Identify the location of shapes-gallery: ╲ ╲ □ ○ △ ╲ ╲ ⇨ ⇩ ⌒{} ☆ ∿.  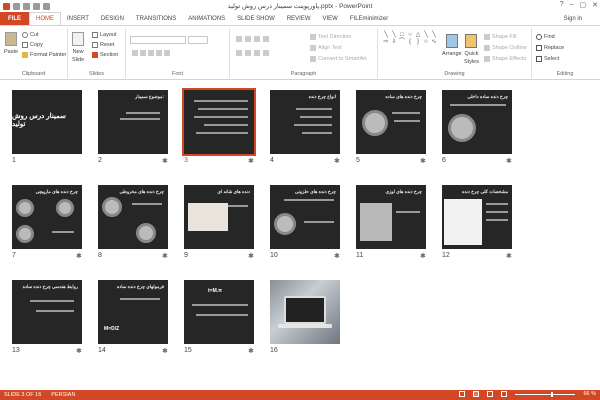
(411, 47).